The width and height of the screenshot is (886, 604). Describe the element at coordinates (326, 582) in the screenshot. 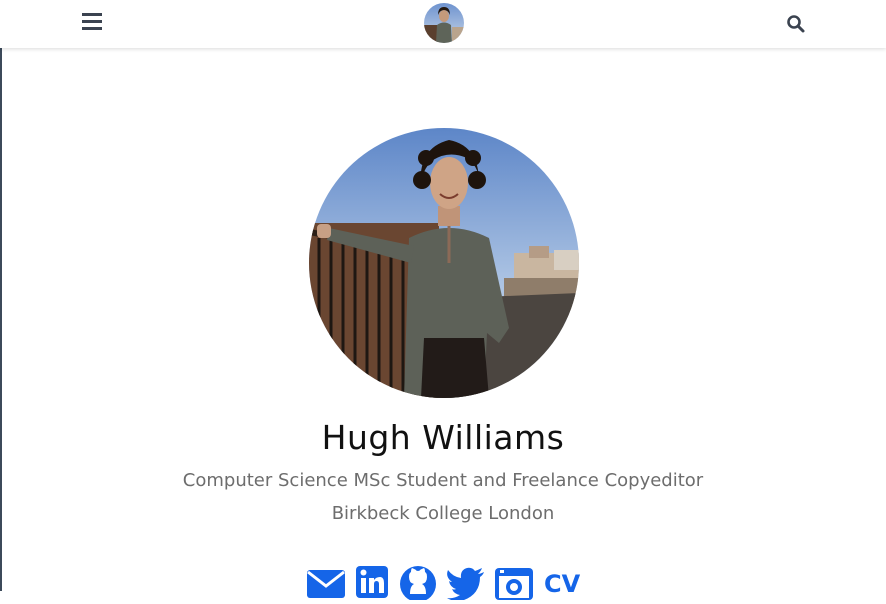

I see `envelope-icon` at that location.